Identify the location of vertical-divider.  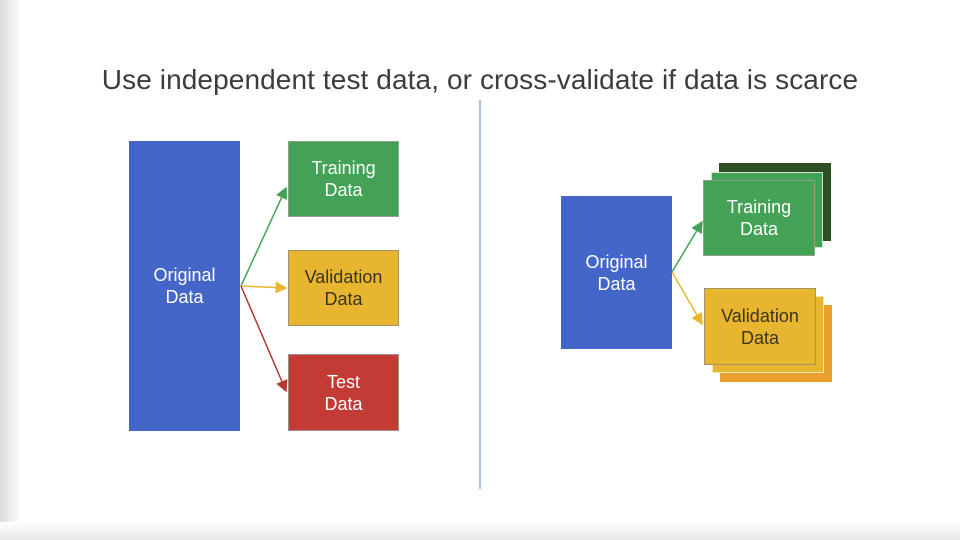
(480, 294).